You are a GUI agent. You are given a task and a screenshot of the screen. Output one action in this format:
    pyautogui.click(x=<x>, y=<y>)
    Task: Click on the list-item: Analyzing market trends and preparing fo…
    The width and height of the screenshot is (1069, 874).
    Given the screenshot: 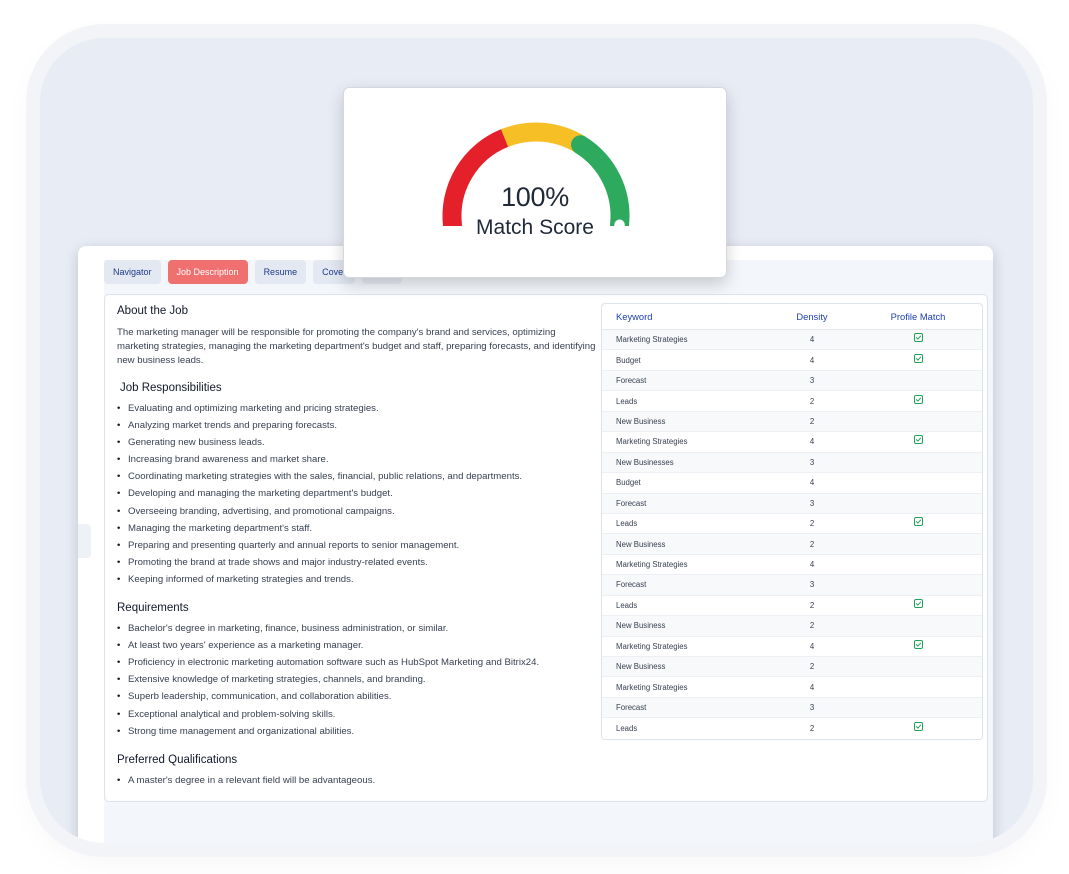 What is the action you would take?
    pyautogui.click(x=357, y=425)
    